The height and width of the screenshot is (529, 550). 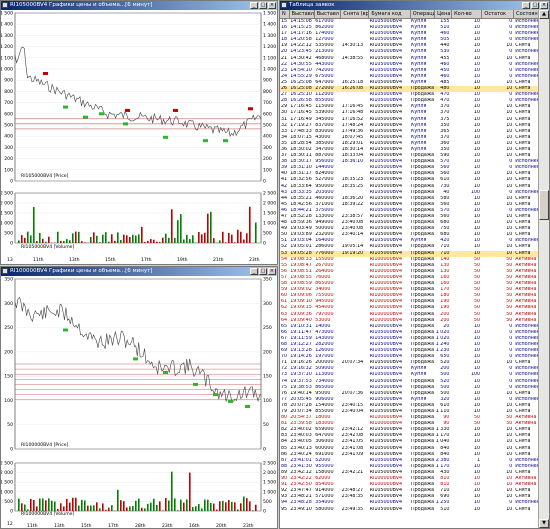 I want to click on column-header: Операция, so click(x=423, y=14).